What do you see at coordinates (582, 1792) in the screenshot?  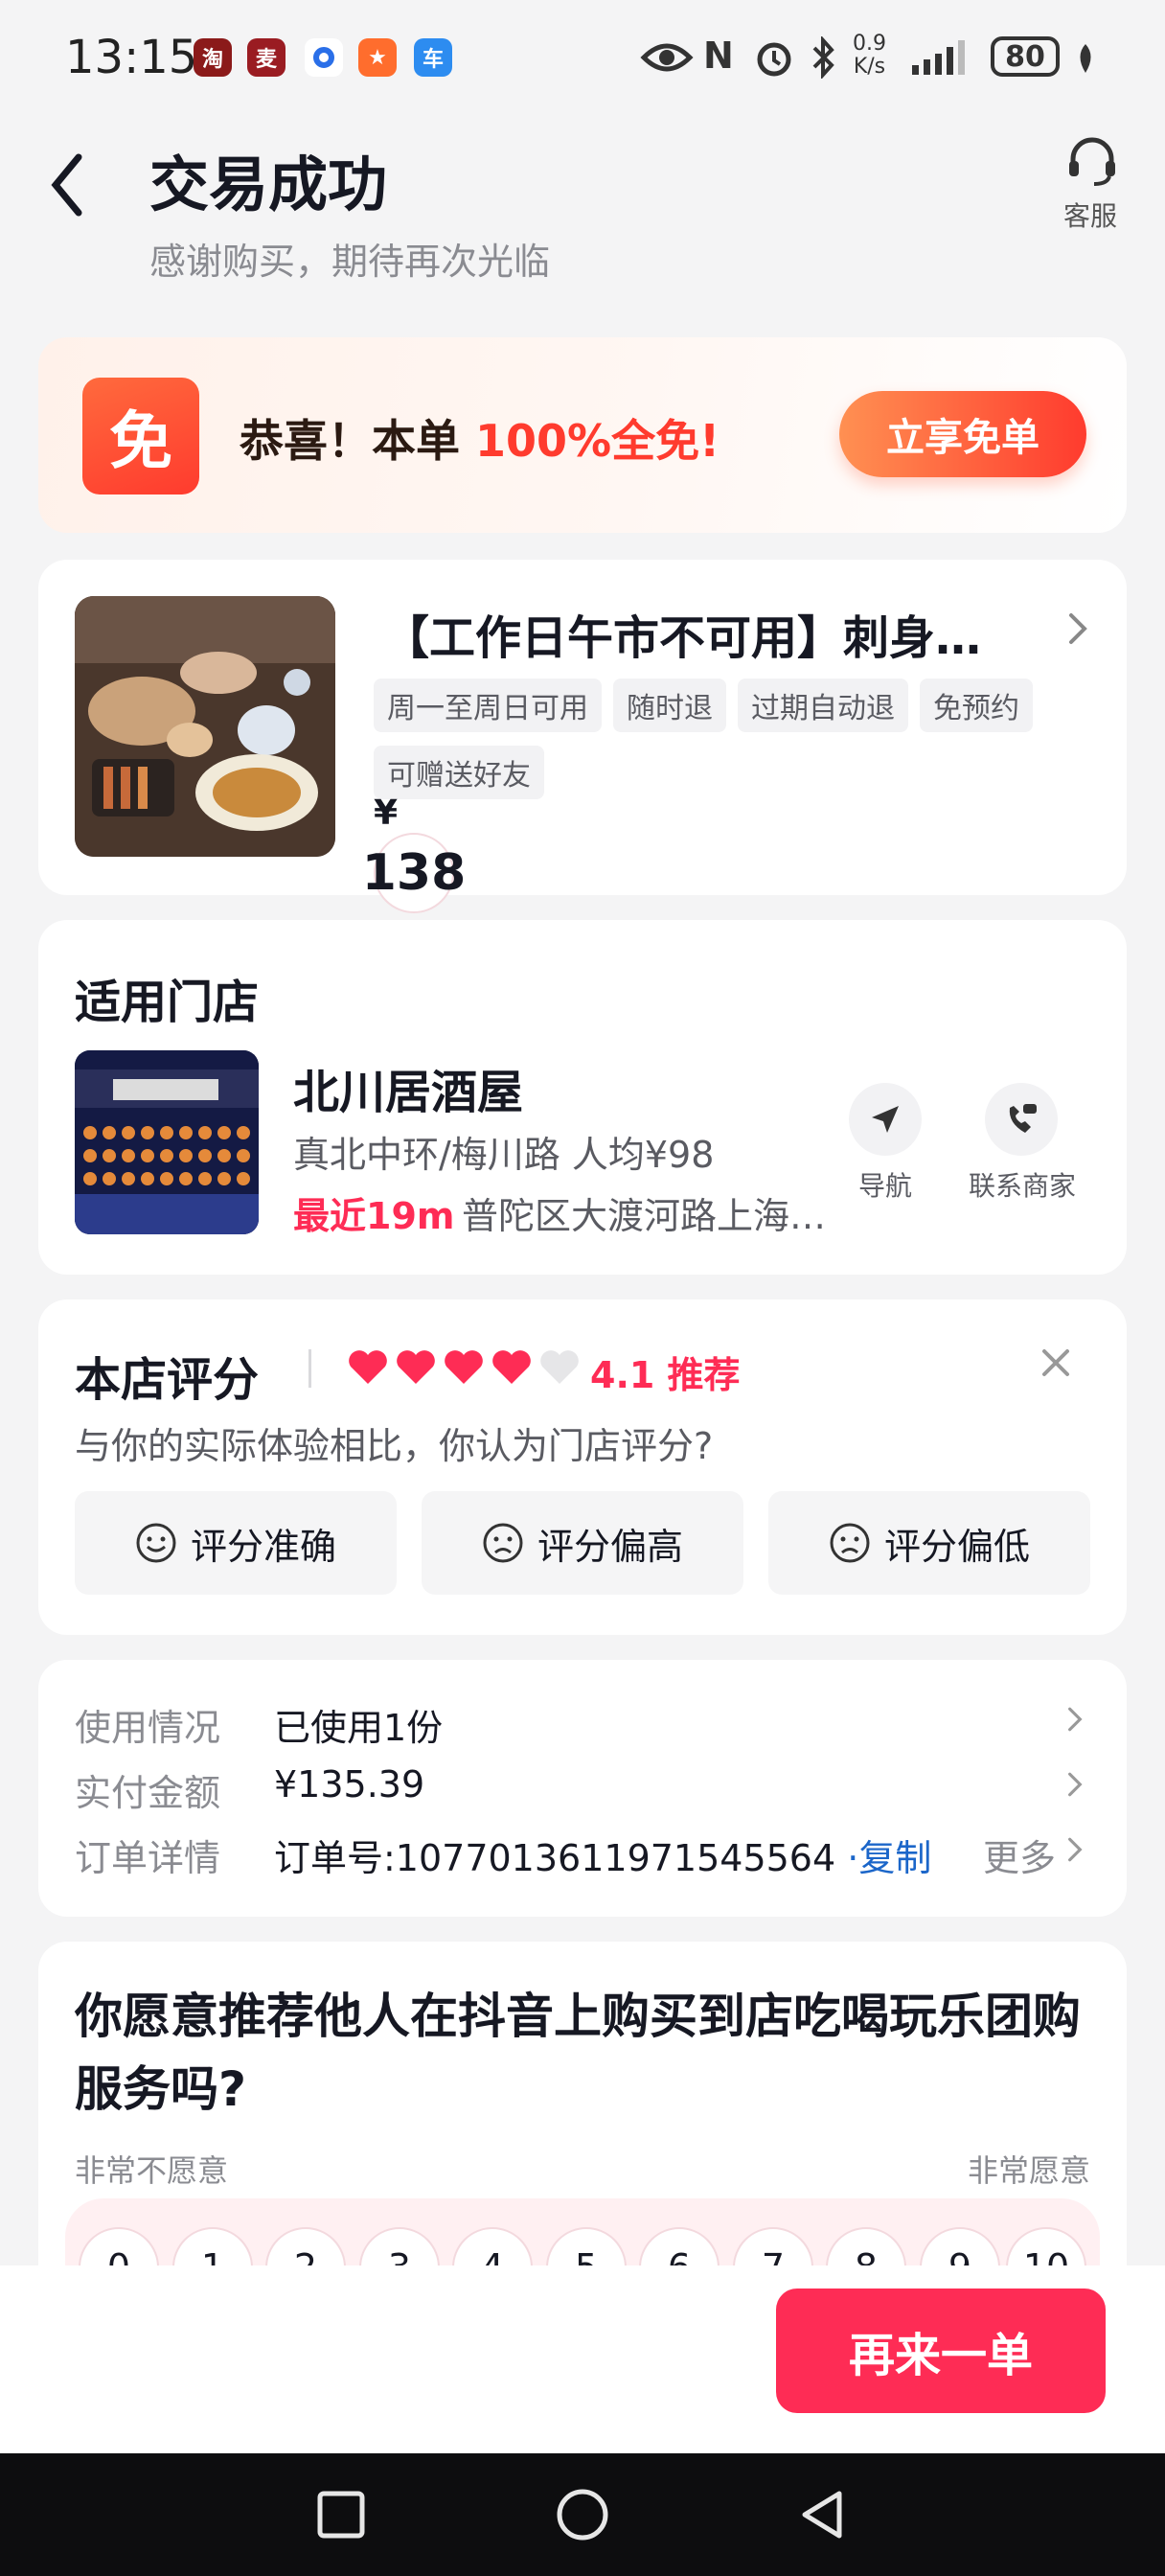 I see `paid-amount-row: 实付金额 ¥135.39` at bounding box center [582, 1792].